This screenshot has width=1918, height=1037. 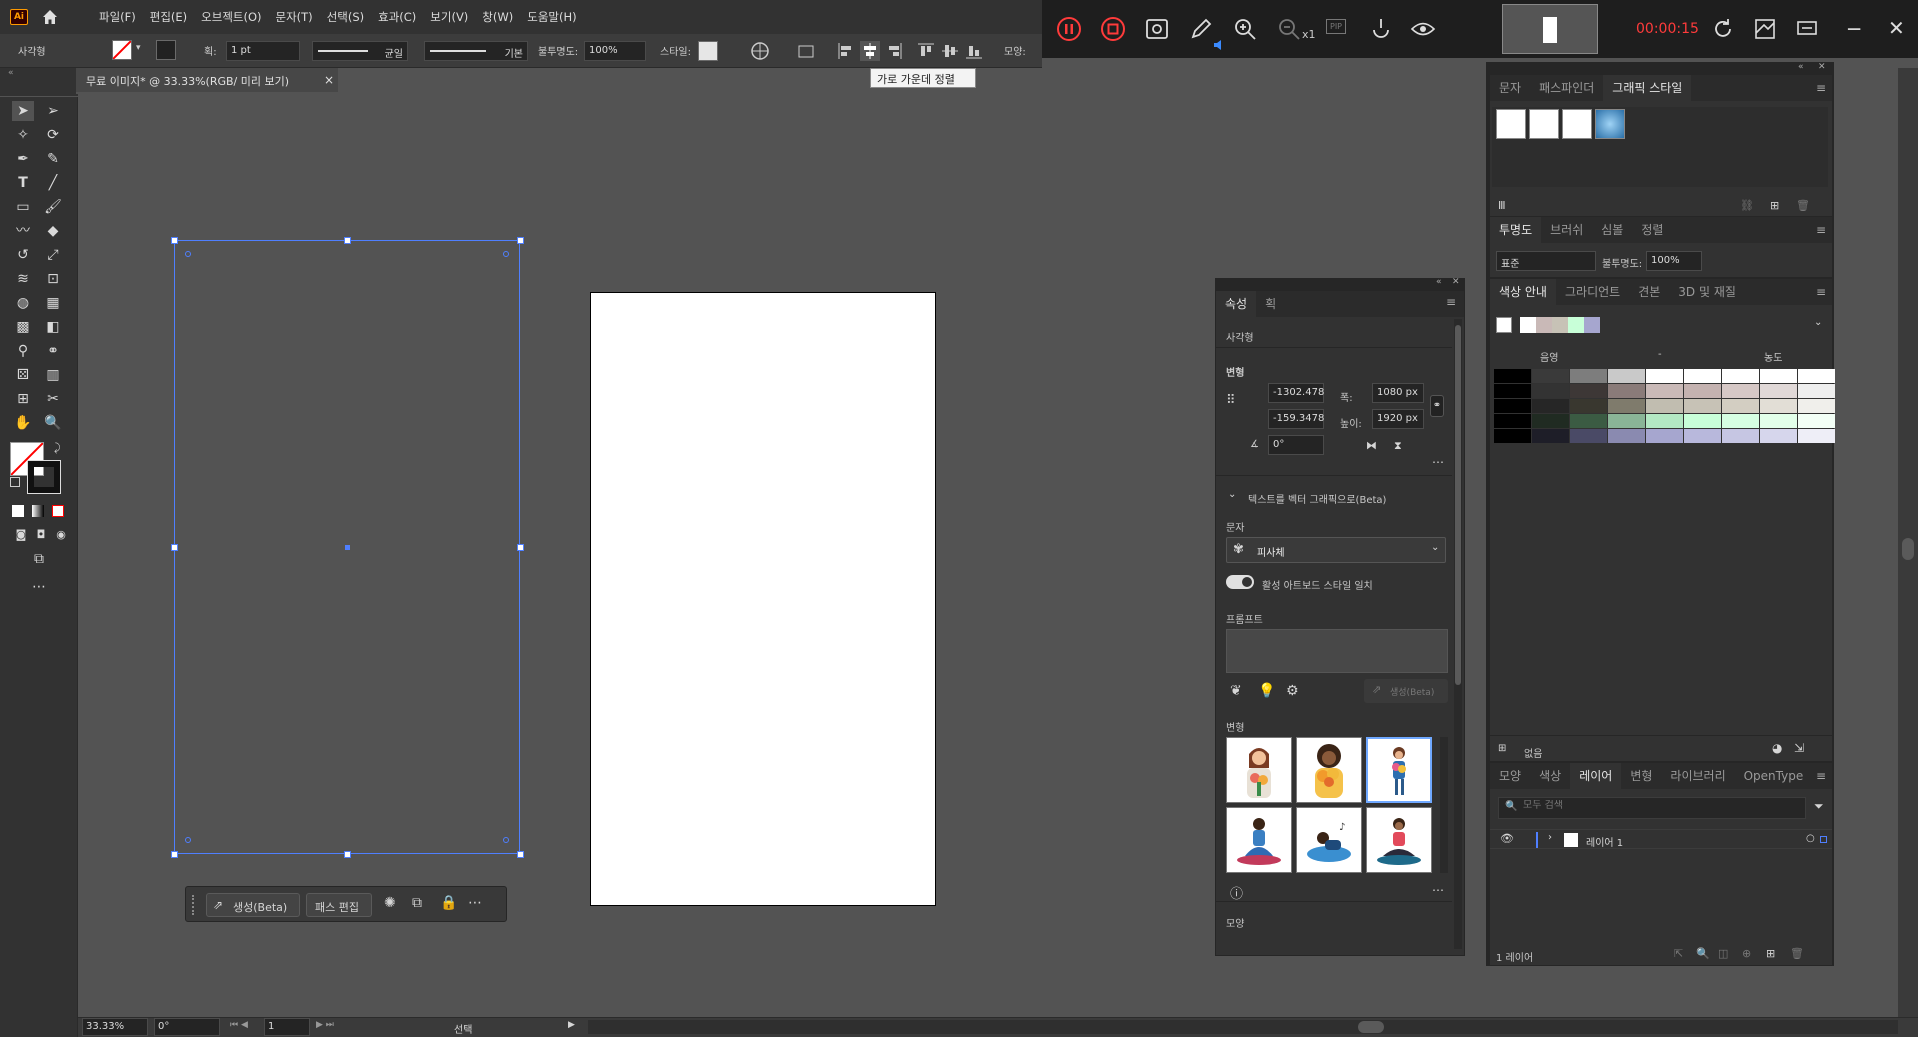 I want to click on blend-tool-icon: ⚭, so click(x=53, y=351).